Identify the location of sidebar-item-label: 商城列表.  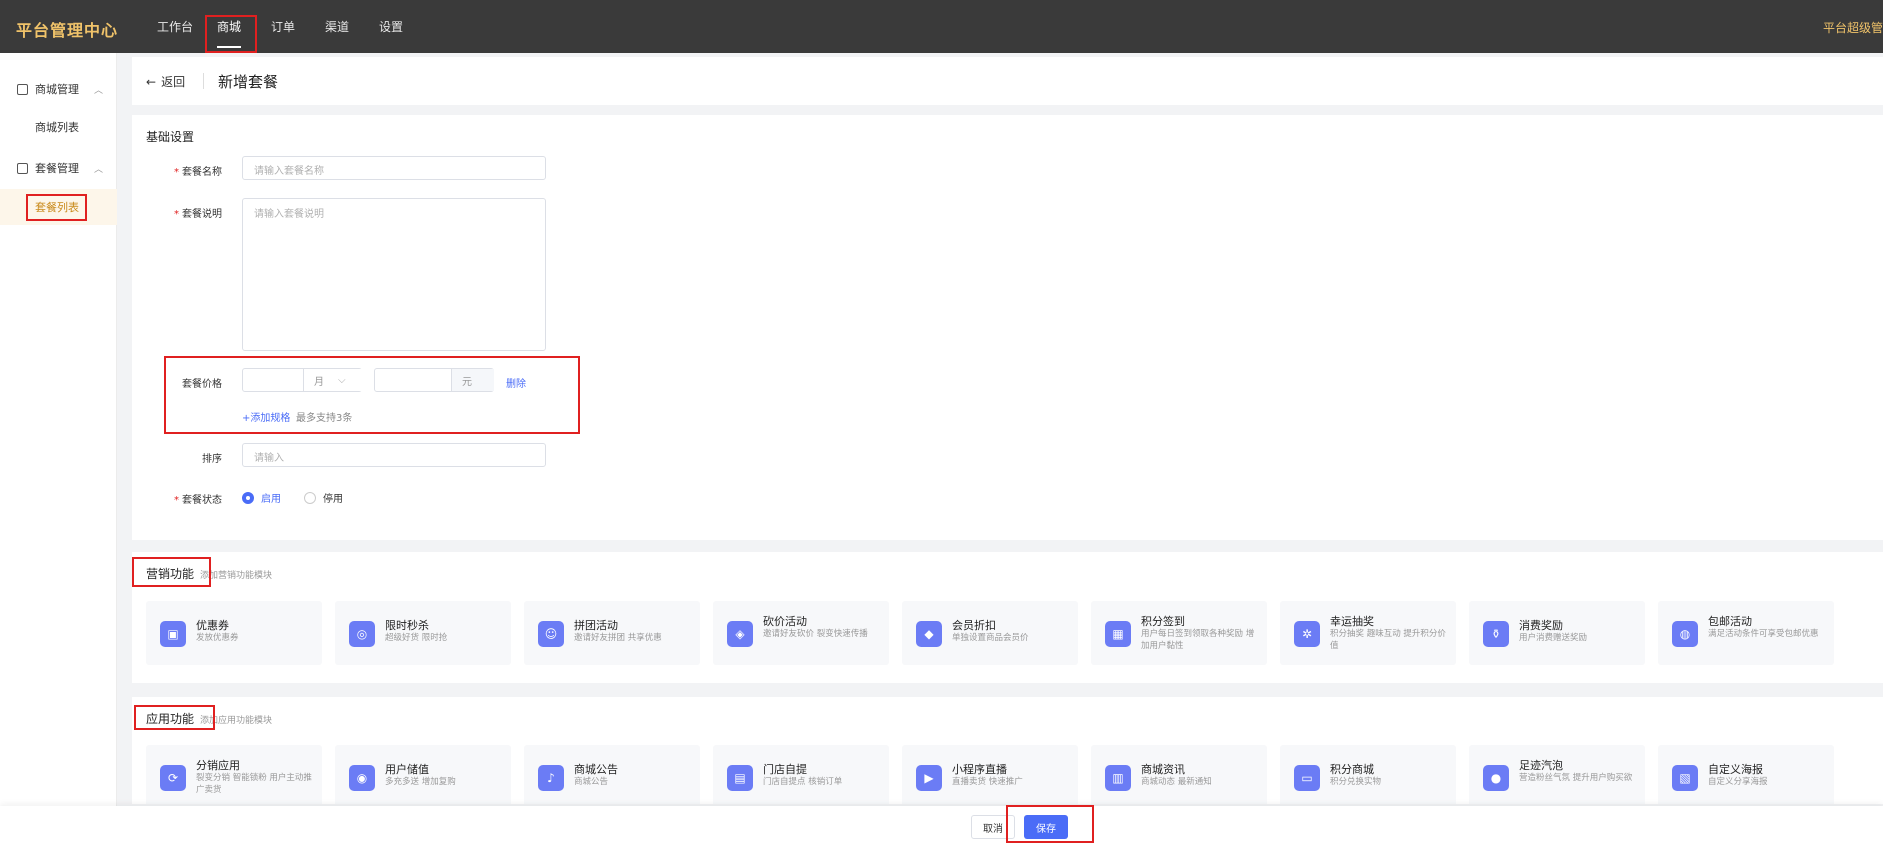
(57, 127).